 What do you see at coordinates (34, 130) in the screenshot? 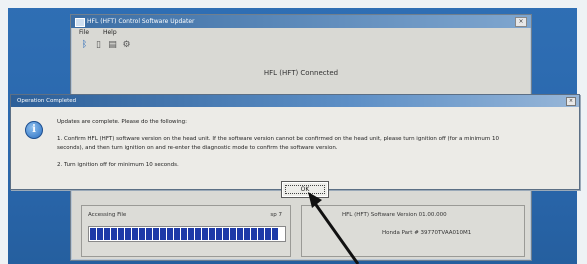
I see `info-icon: i` at bounding box center [34, 130].